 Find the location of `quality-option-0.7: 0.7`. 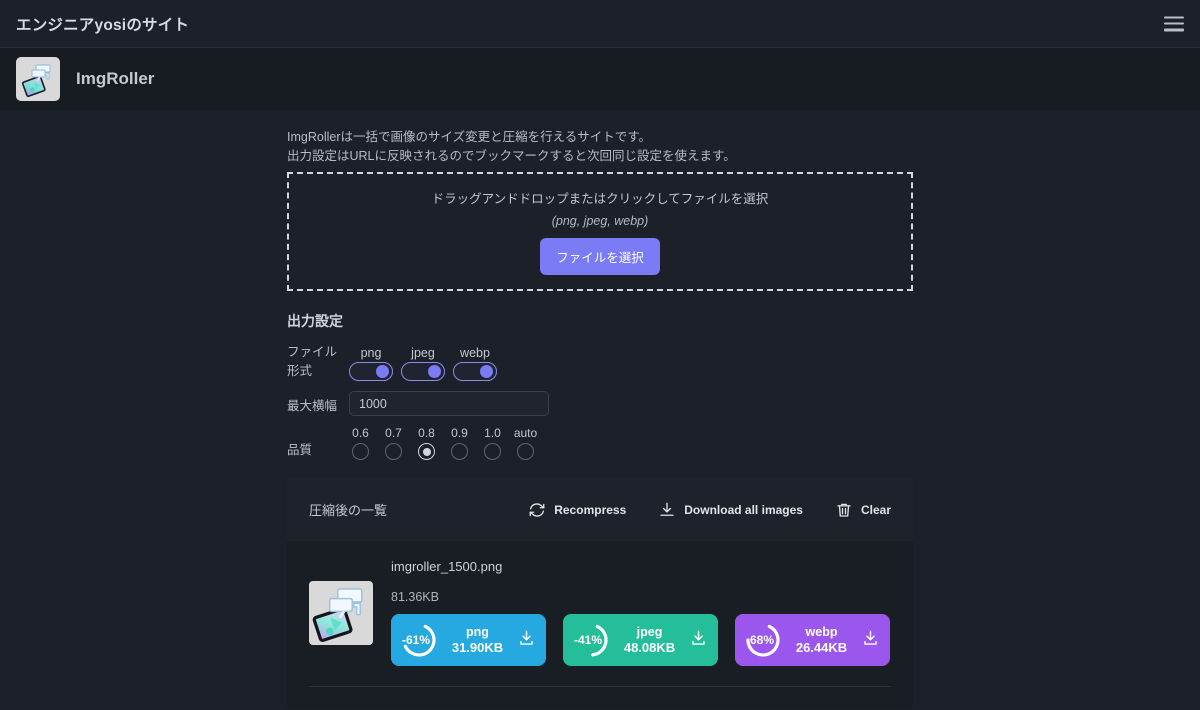

quality-option-0.7: 0.7 is located at coordinates (393, 443).